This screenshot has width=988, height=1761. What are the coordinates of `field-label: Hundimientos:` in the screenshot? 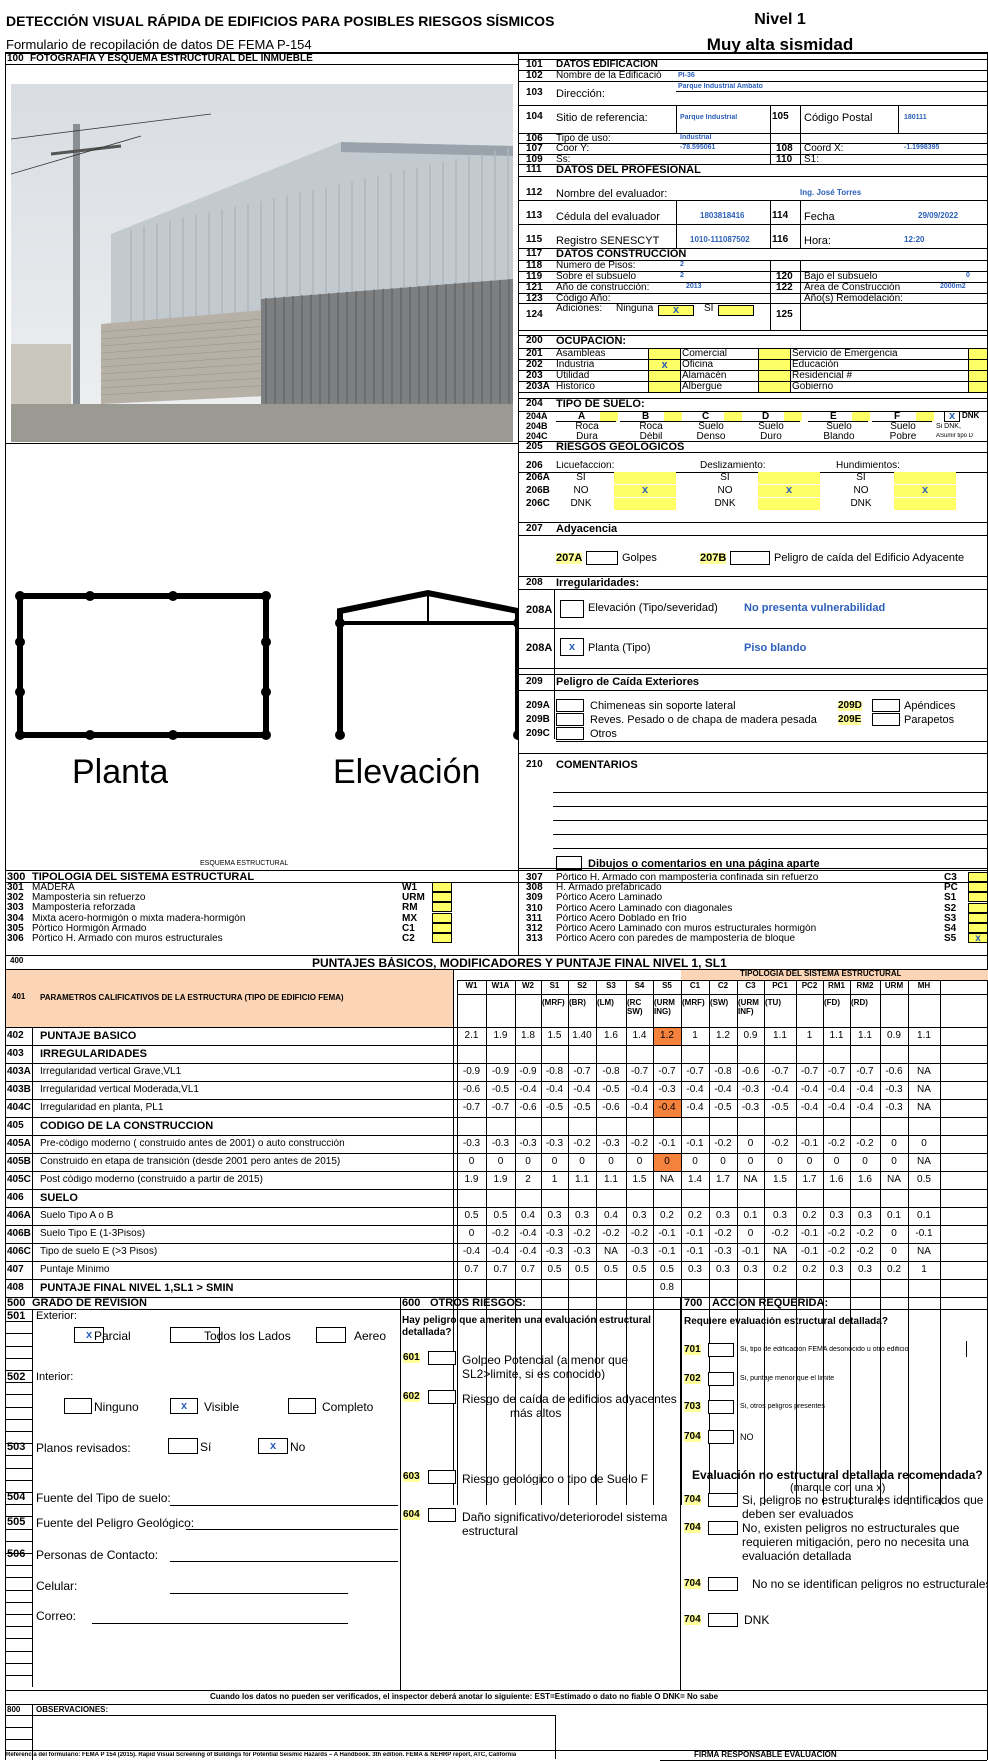 It's located at (868, 466).